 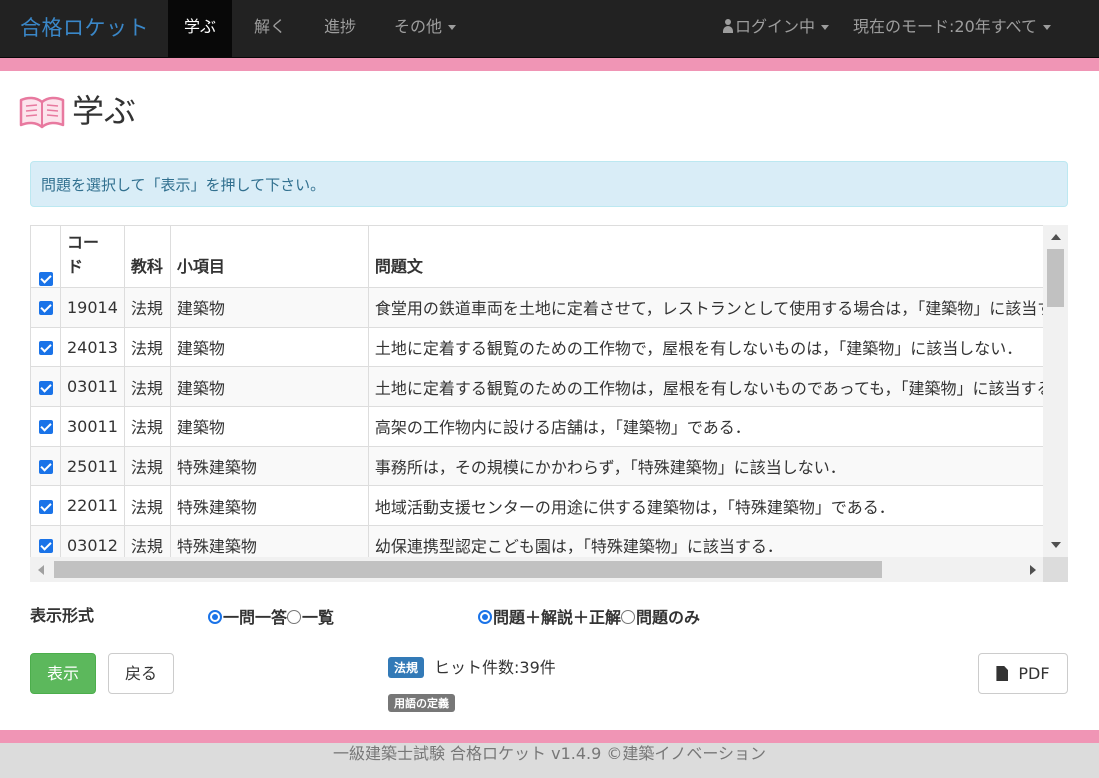 I want to click on footer: 一級建築士試験 合格ロケット v1.4.9 ©建築イノベーション, so click(x=549, y=760).